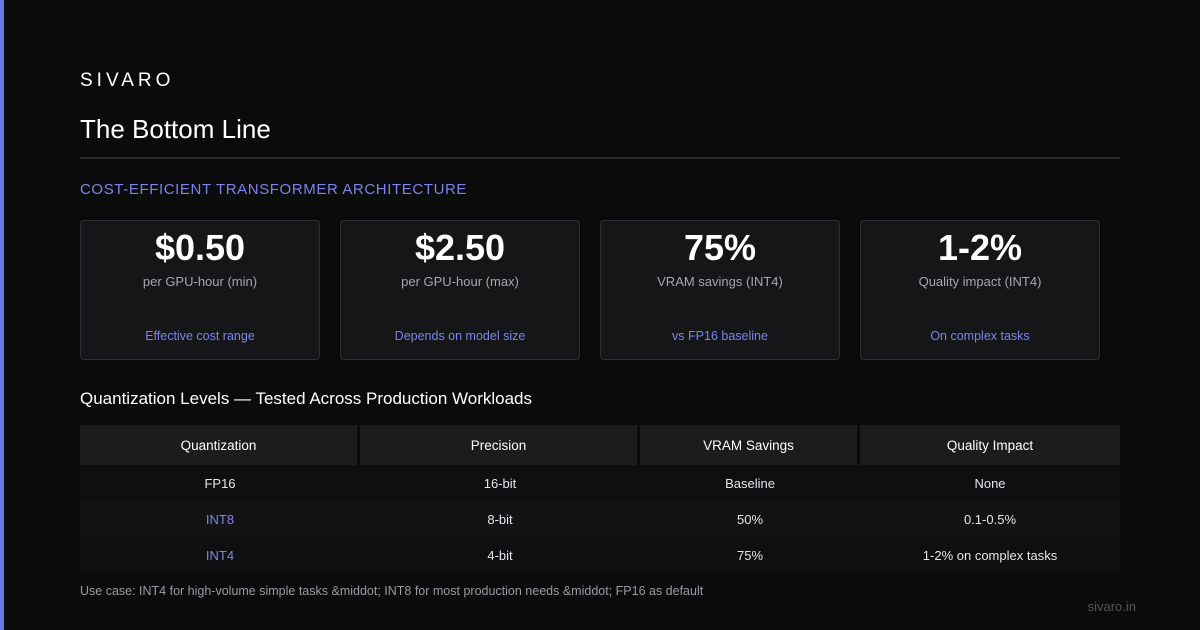 The height and width of the screenshot is (630, 1200). What do you see at coordinates (990, 483) in the screenshot?
I see `cell-quality-impact: None` at bounding box center [990, 483].